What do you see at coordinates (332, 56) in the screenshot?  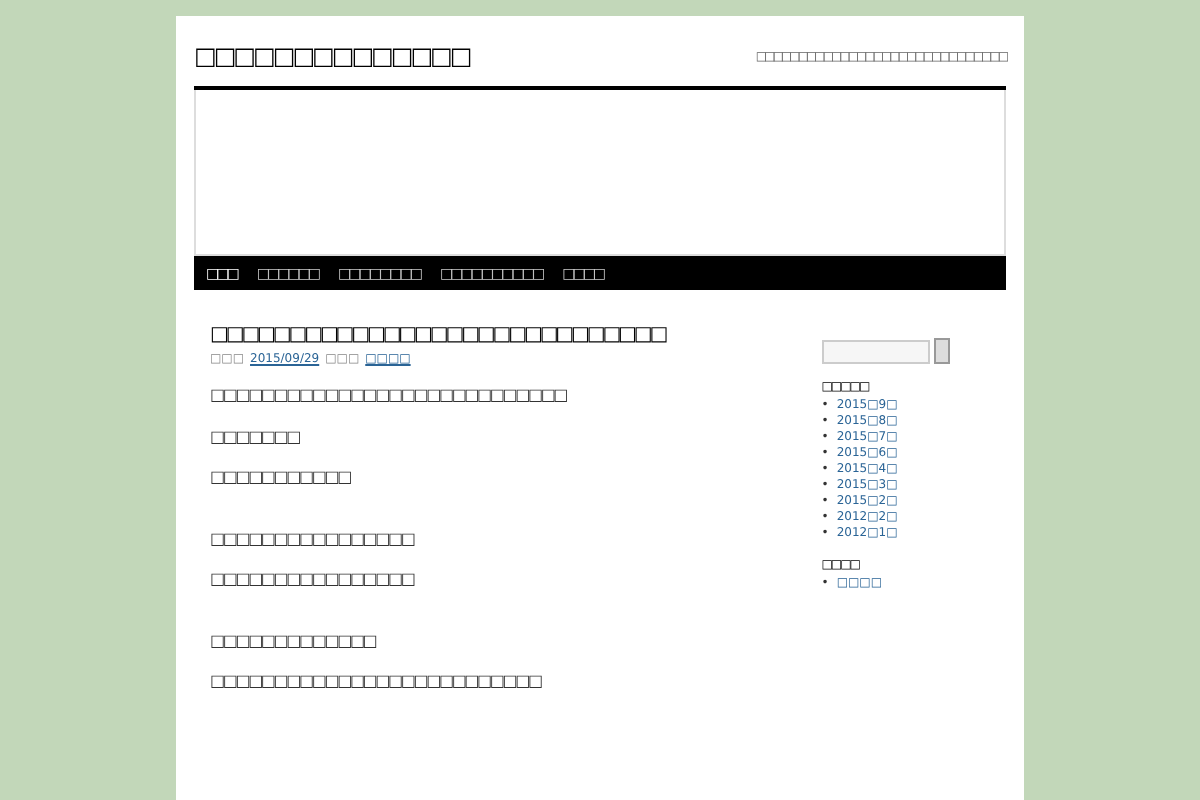 I see `site-title: □□□□□□□□□□□□□□` at bounding box center [332, 56].